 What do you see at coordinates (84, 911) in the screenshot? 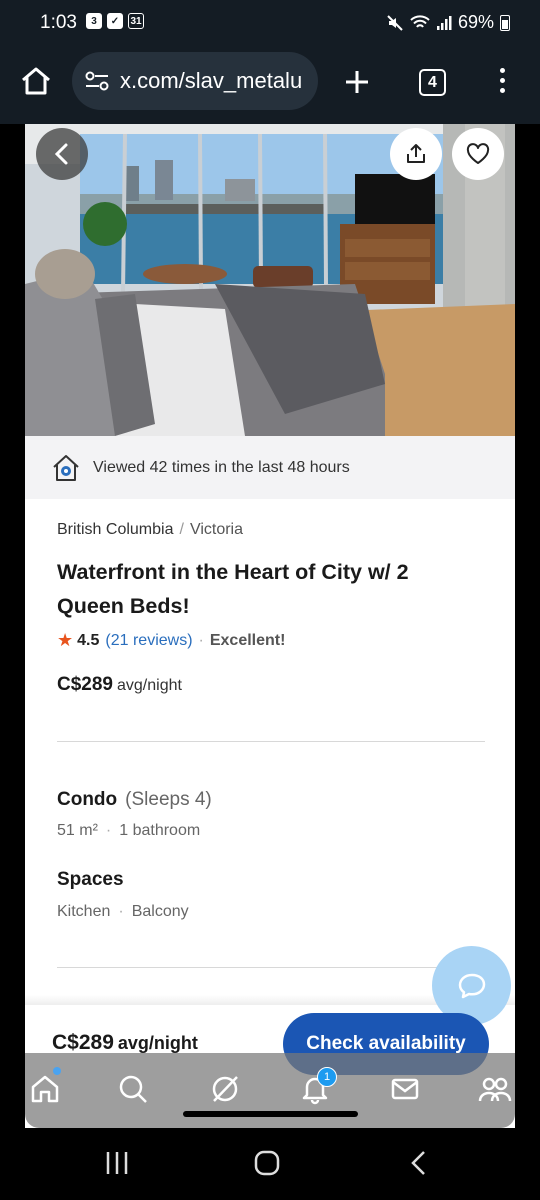
I see `space-item: Kitchen` at bounding box center [84, 911].